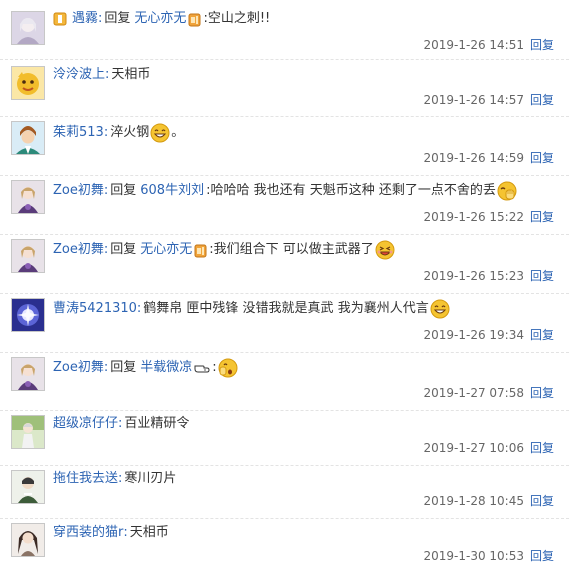 The width and height of the screenshot is (569, 571). Describe the element at coordinates (473, 158) in the screenshot. I see `reply-time: 2019-1-26 14:59` at that location.